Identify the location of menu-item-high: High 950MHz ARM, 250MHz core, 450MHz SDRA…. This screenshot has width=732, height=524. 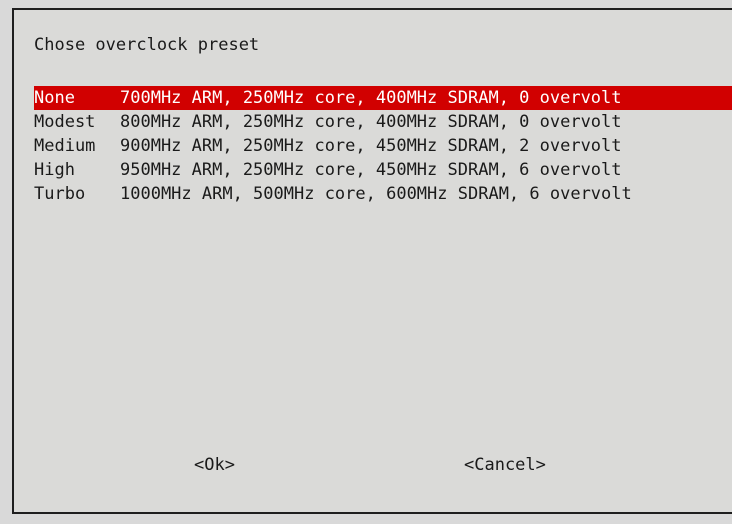
(383, 170).